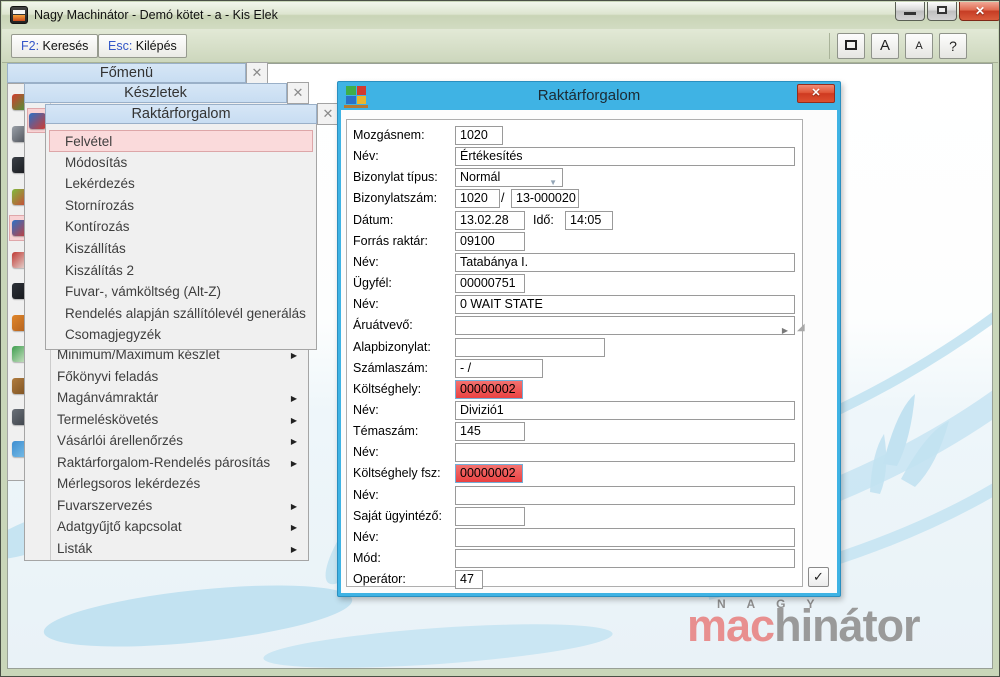 This screenshot has width=1000, height=677. What do you see at coordinates (489, 474) in the screenshot?
I see `koltseghely_fsz-input: 00000002` at bounding box center [489, 474].